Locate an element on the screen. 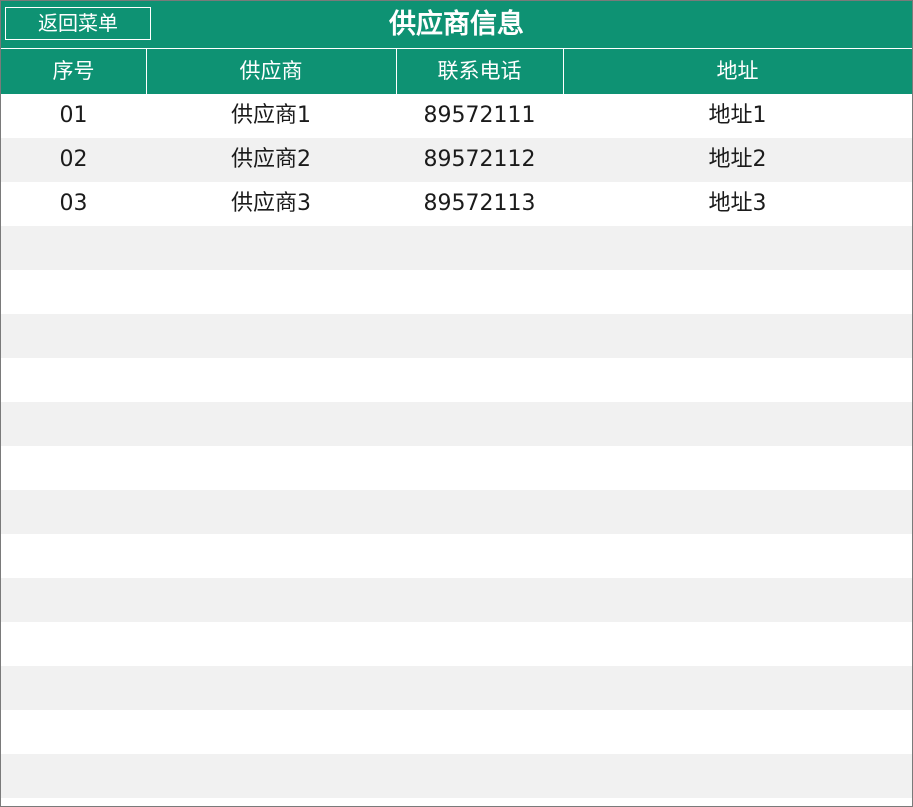 This screenshot has height=807, width=913. table-header: 序号 供应商 联系电话 地址 is located at coordinates (456, 71).